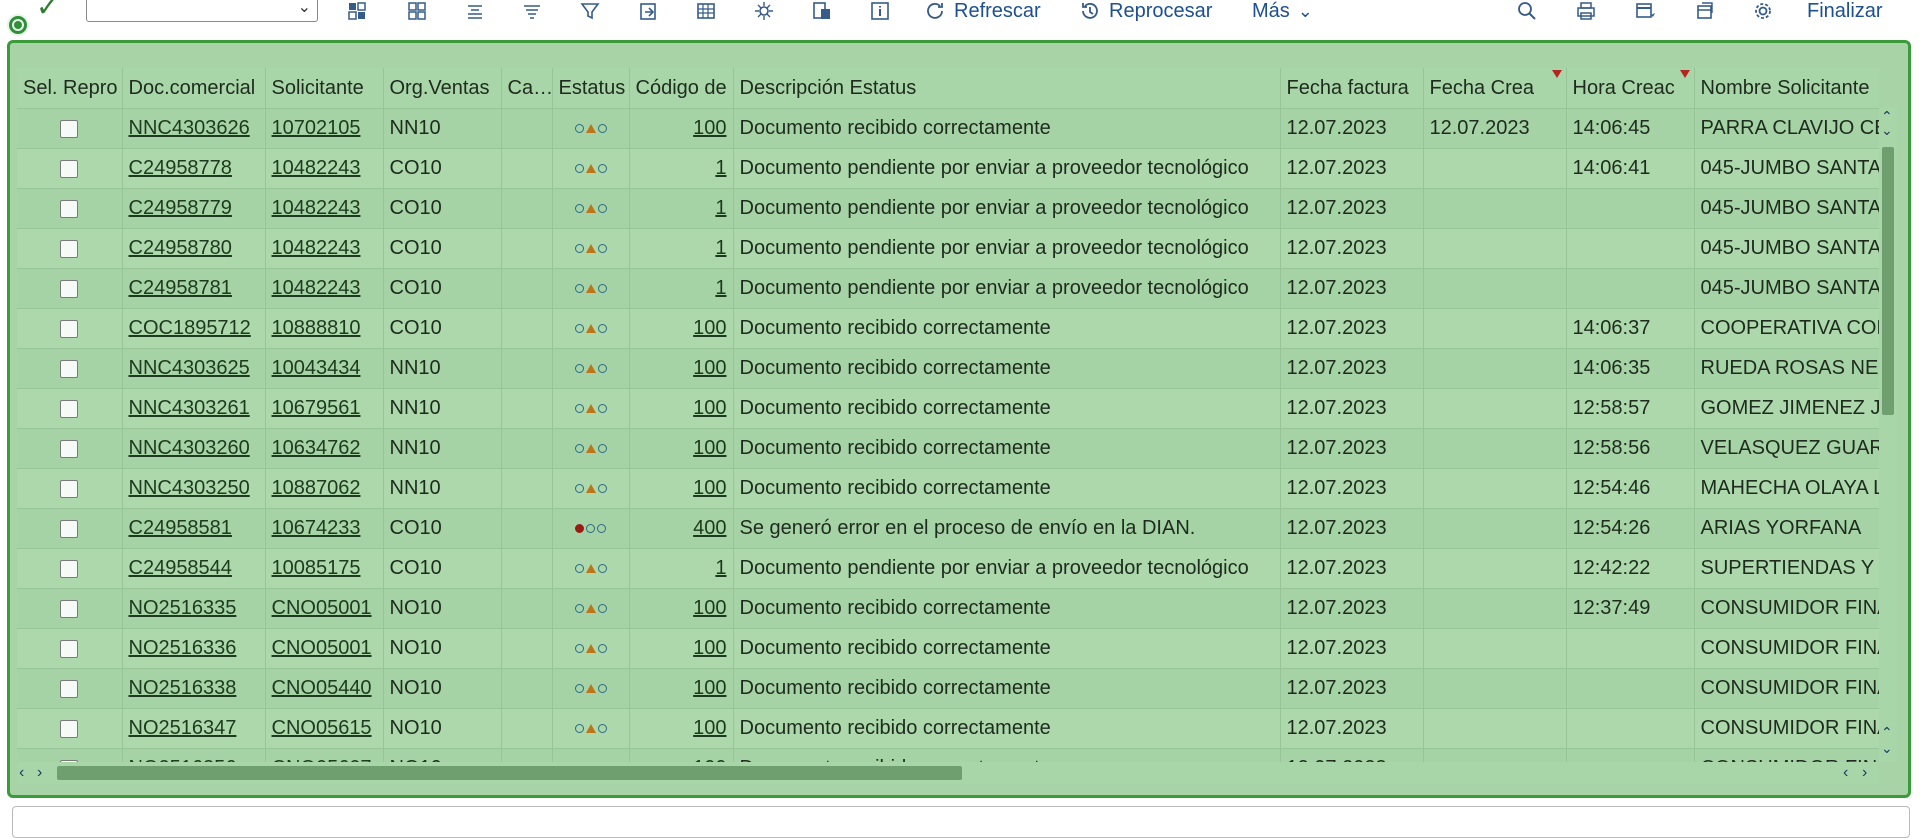 This screenshot has width=1920, height=838. Describe the element at coordinates (417, 12) in the screenshot. I see `select-block-icon` at that location.